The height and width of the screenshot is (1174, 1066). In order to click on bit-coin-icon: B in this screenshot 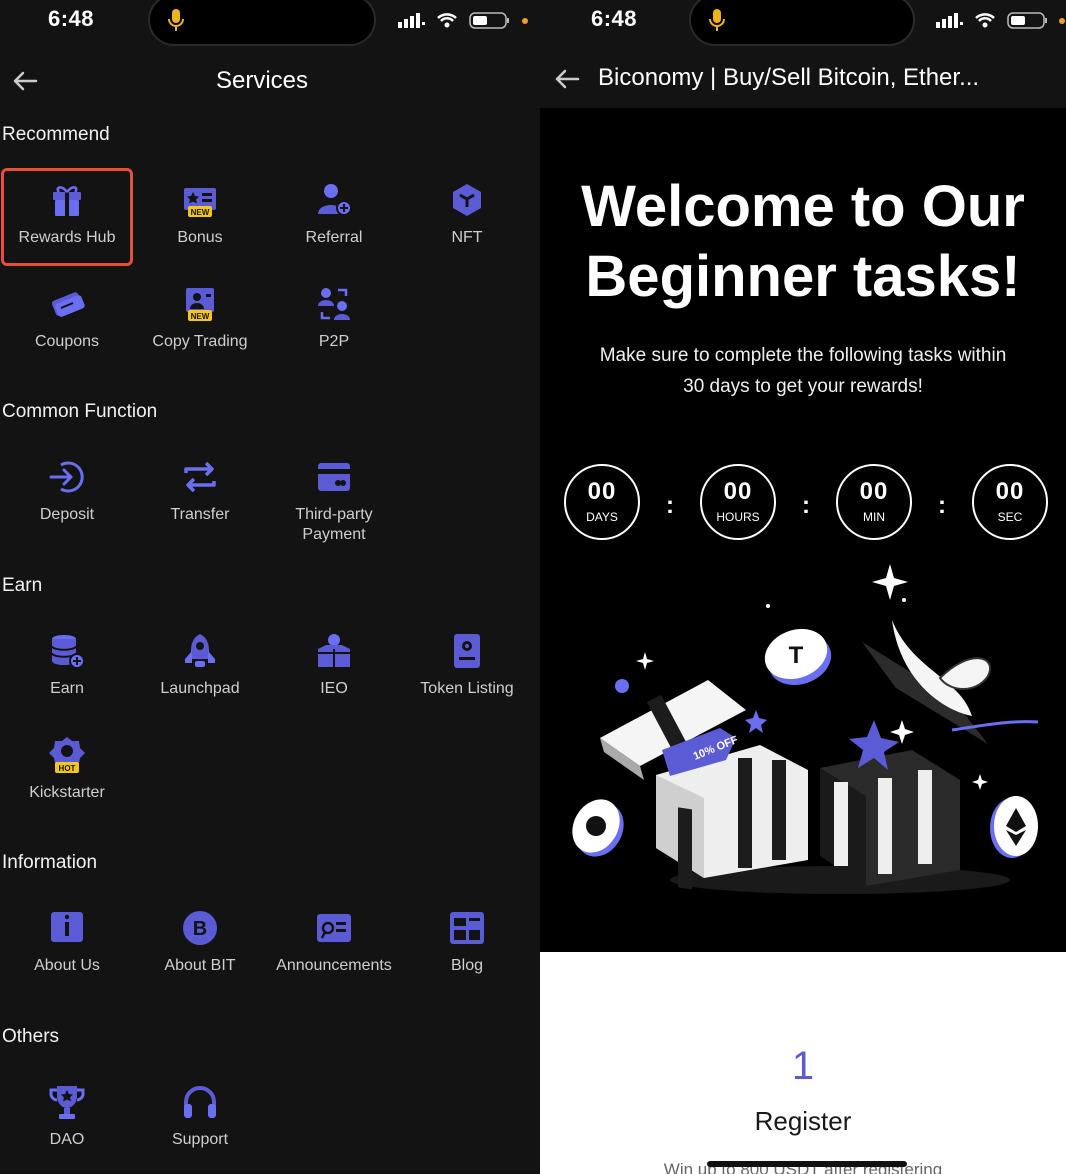, I will do `click(200, 928)`.